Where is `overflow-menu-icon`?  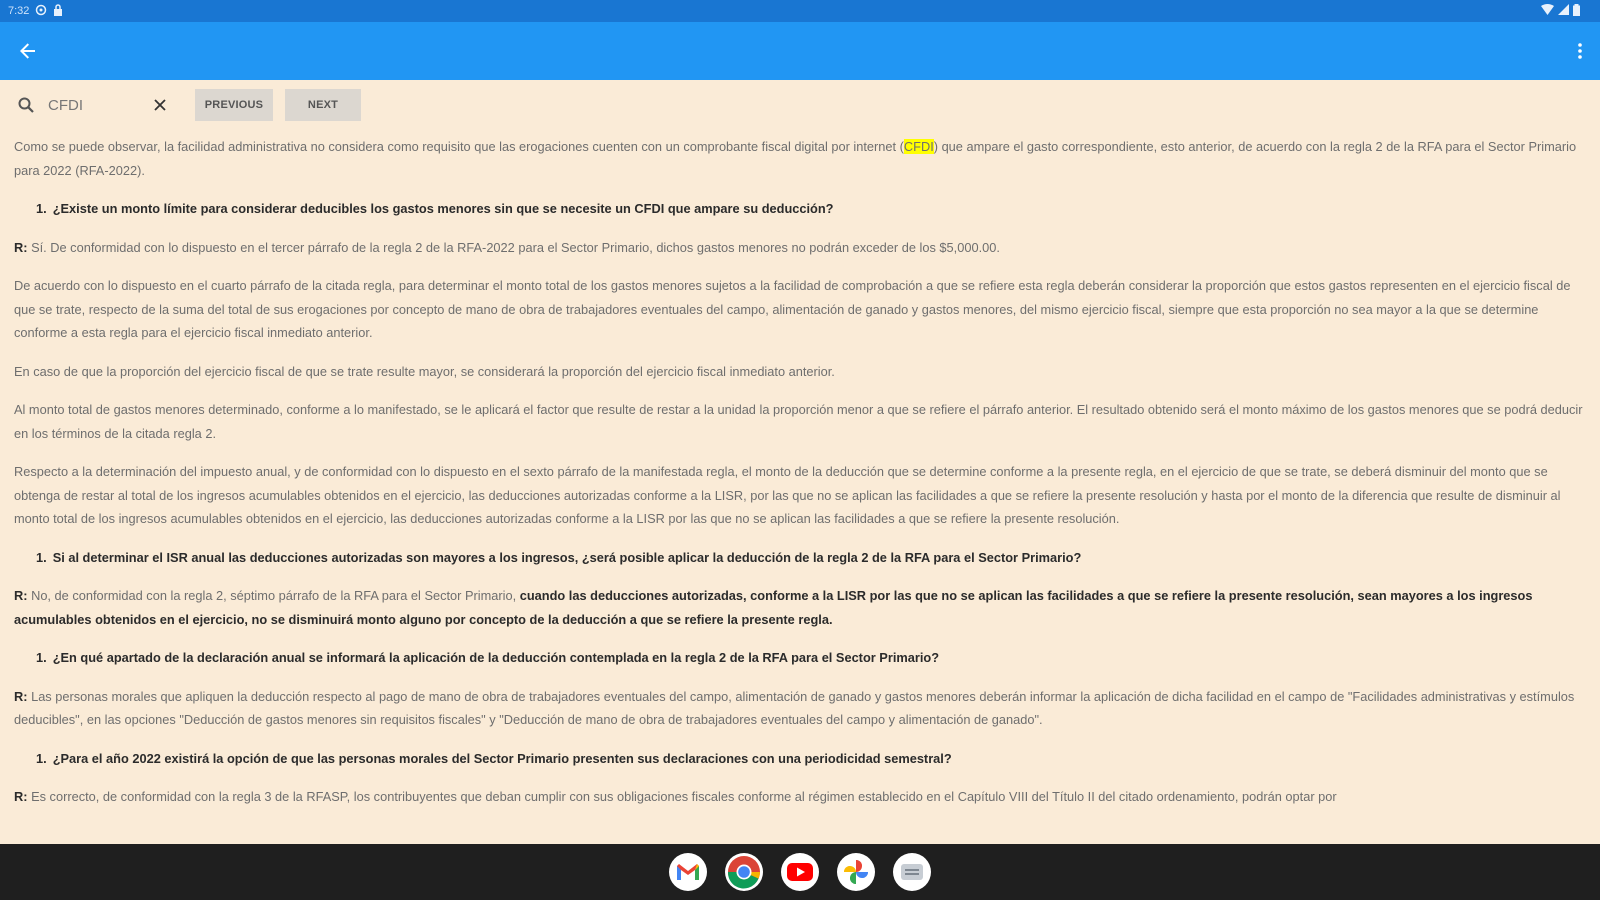 overflow-menu-icon is located at coordinates (1580, 51).